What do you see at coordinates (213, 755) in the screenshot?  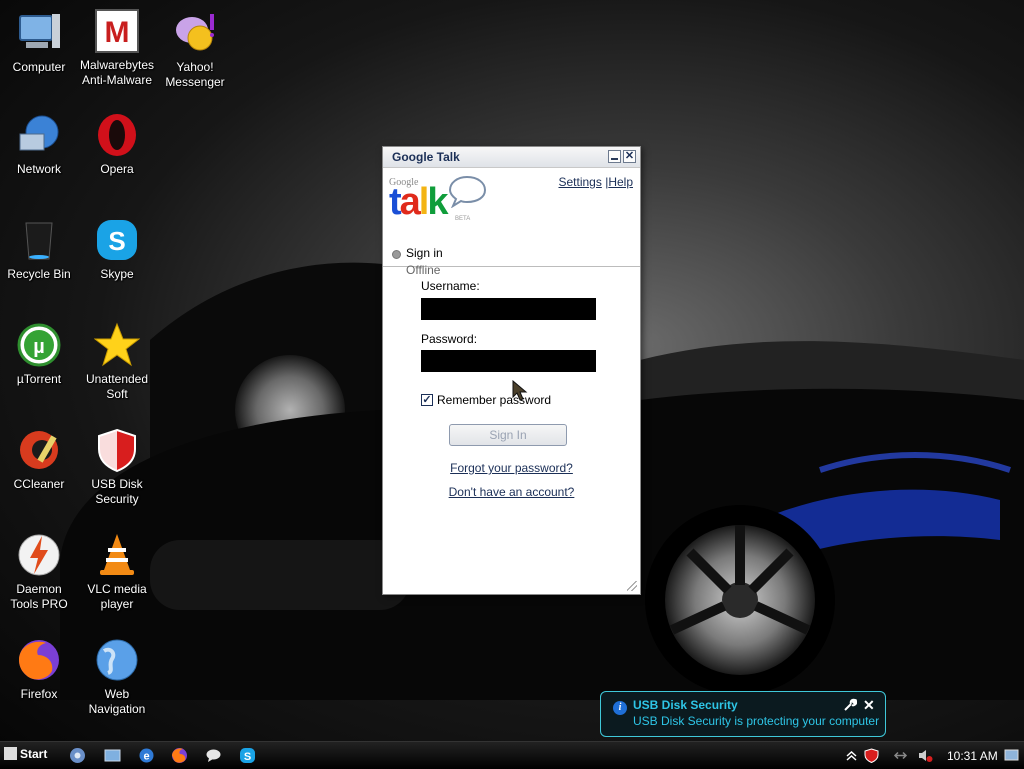 I see `quicklaunch-chat-icon` at bounding box center [213, 755].